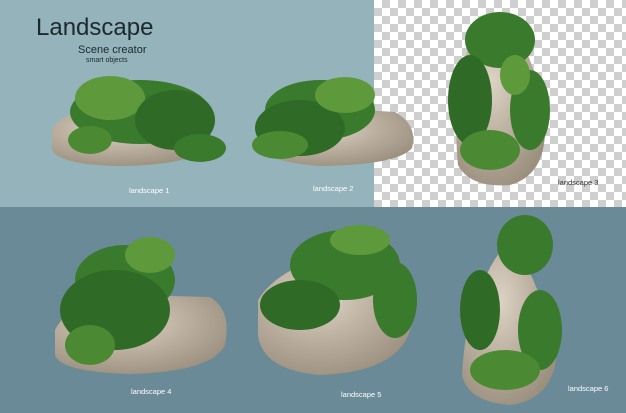 The width and height of the screenshot is (626, 413). Describe the element at coordinates (499, 99) in the screenshot. I see `landscape-3-object` at that location.